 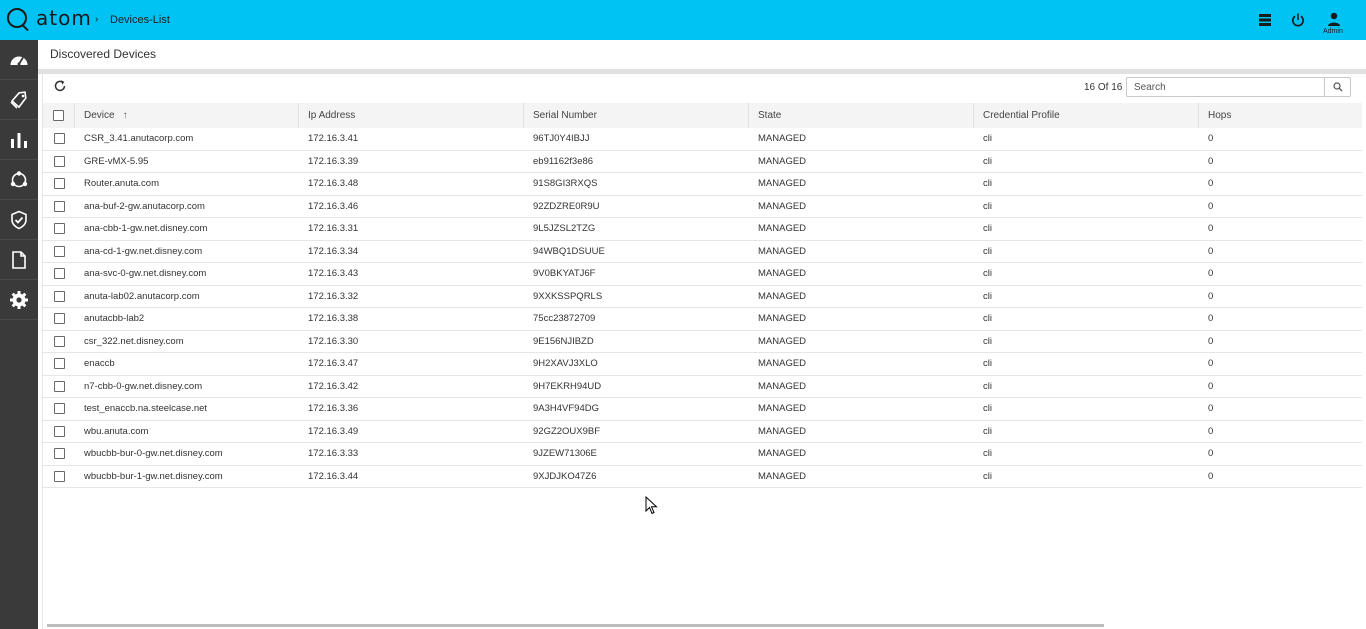 What do you see at coordinates (187, 252) in the screenshot?
I see `cell-device: ana-cd-1-gw.net.disney.com` at bounding box center [187, 252].